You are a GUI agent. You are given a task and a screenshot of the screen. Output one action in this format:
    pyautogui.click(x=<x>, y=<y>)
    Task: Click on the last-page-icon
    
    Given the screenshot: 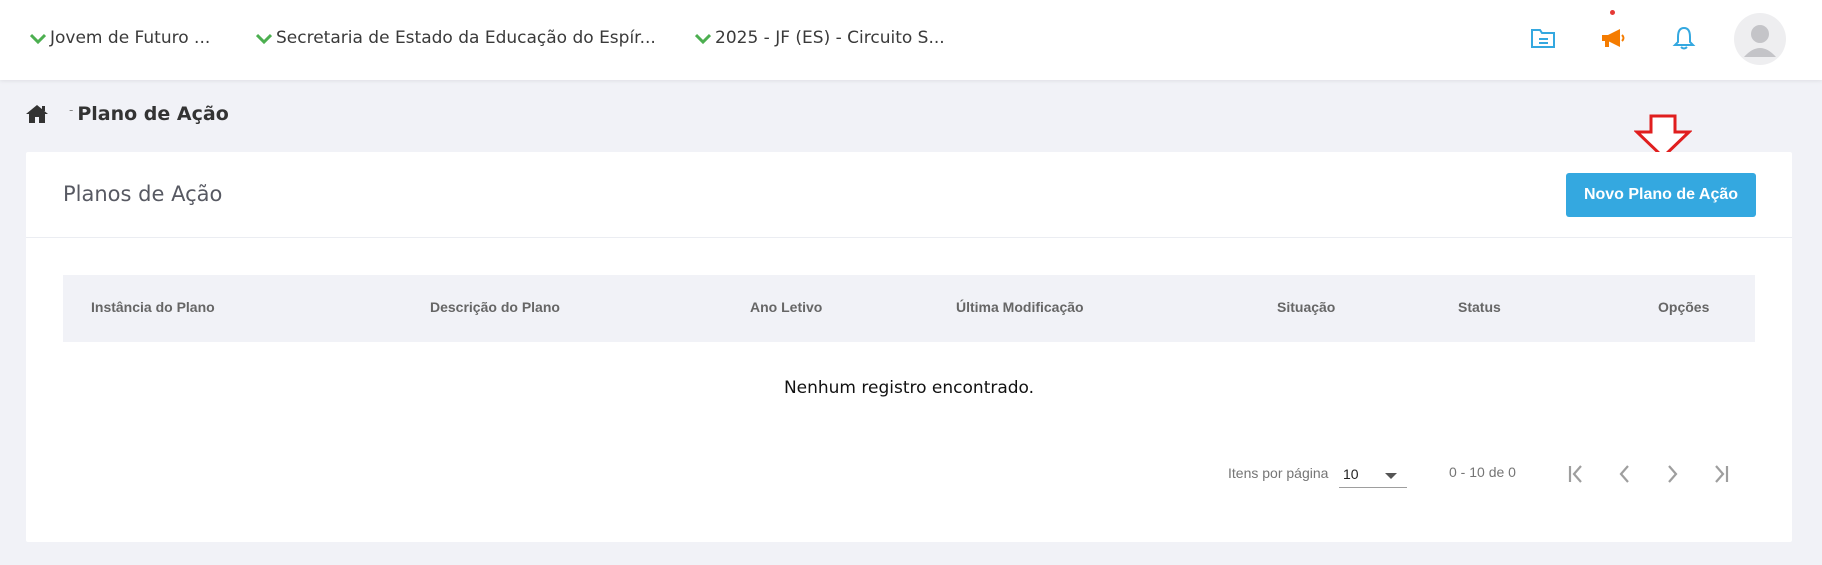 What is the action you would take?
    pyautogui.click(x=1722, y=474)
    